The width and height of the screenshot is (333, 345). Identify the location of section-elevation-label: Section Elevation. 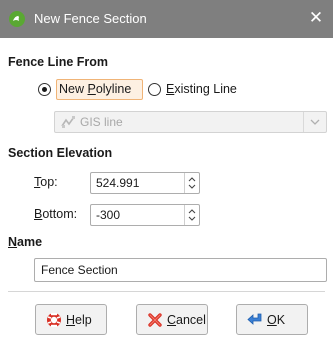
(60, 153).